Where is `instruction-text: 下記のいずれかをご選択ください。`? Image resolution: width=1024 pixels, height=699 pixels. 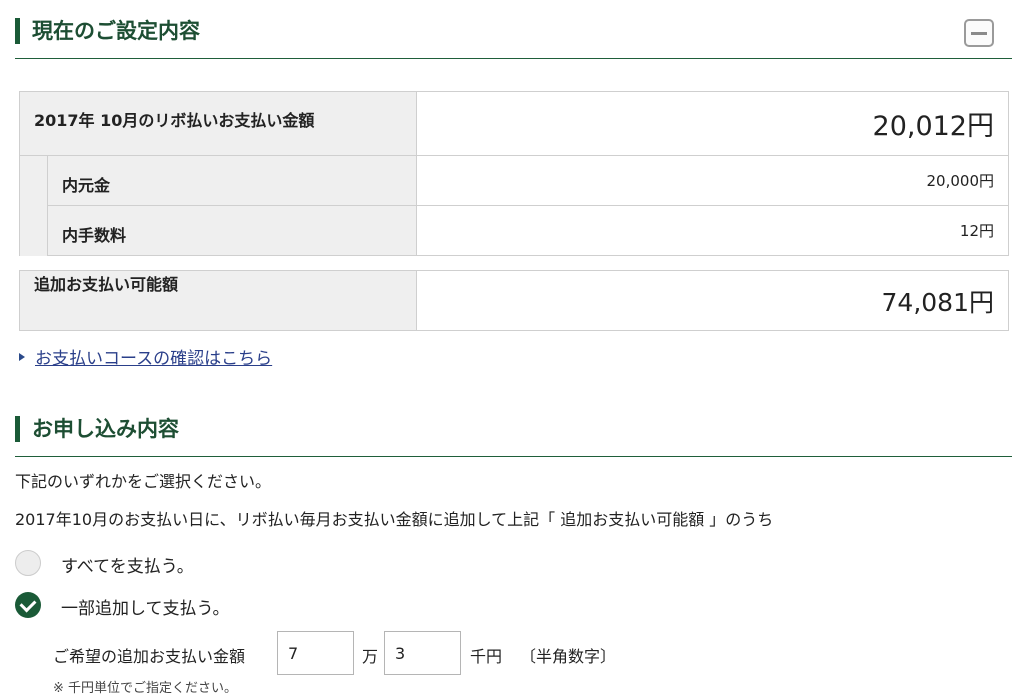
instruction-text: 下記のいずれかをご選択ください。 is located at coordinates (143, 481).